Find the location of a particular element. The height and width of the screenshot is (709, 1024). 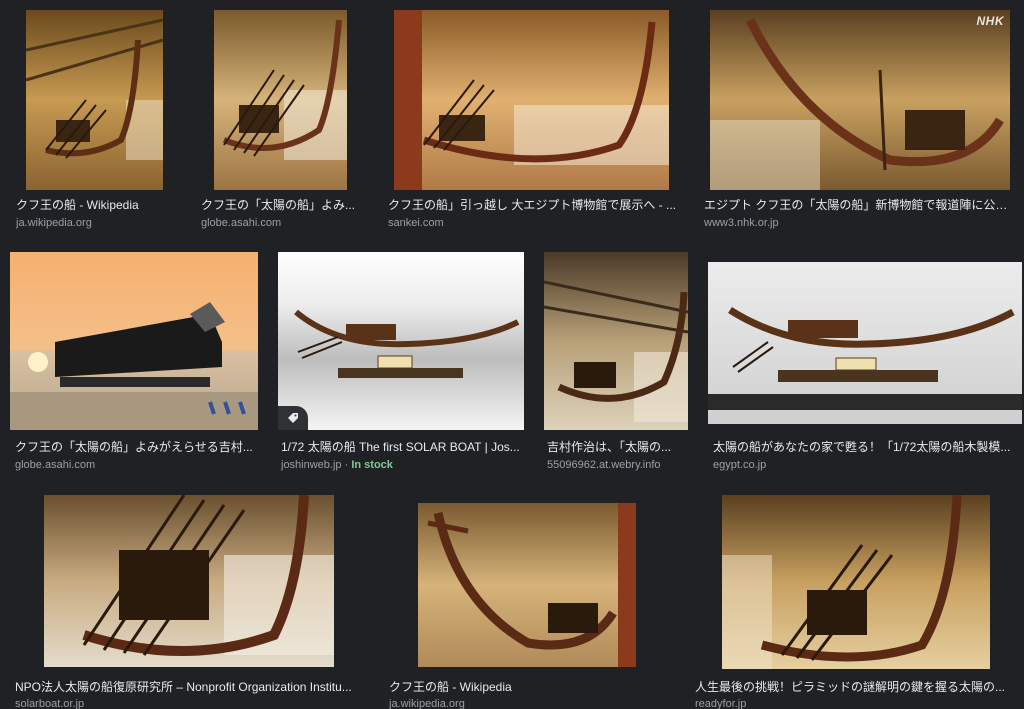

in-stock-label: In stock is located at coordinates (372, 465).